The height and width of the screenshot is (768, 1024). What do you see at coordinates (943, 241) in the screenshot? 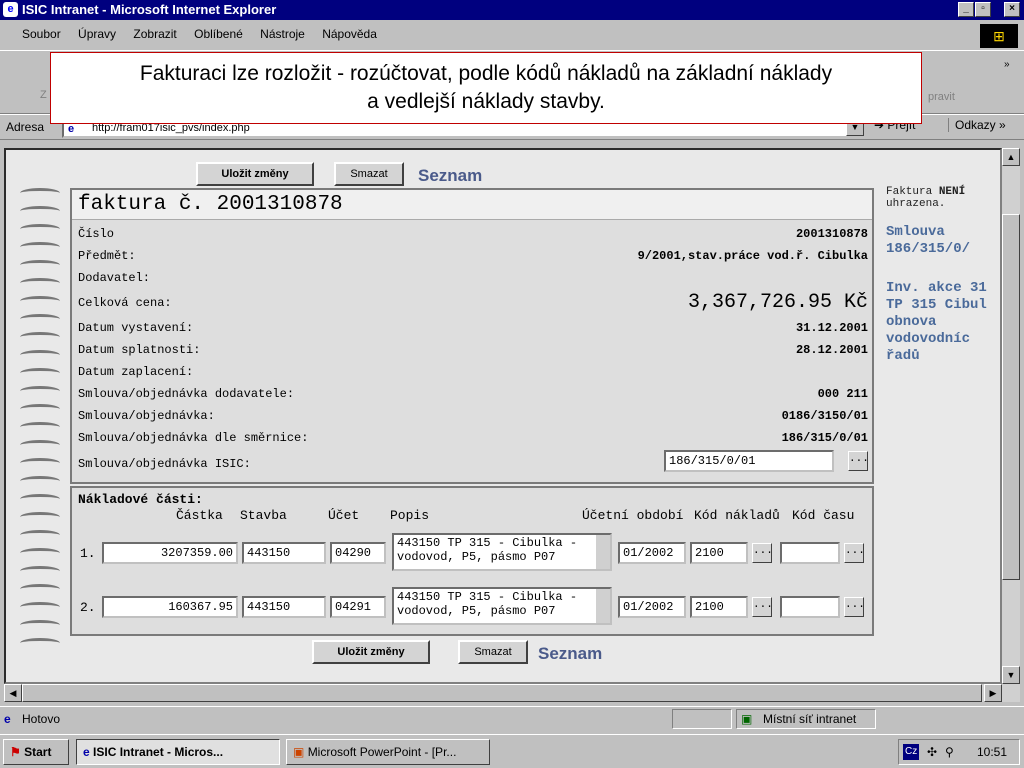
I see `contract-link: Smlouva 186/315/0/` at bounding box center [943, 241].